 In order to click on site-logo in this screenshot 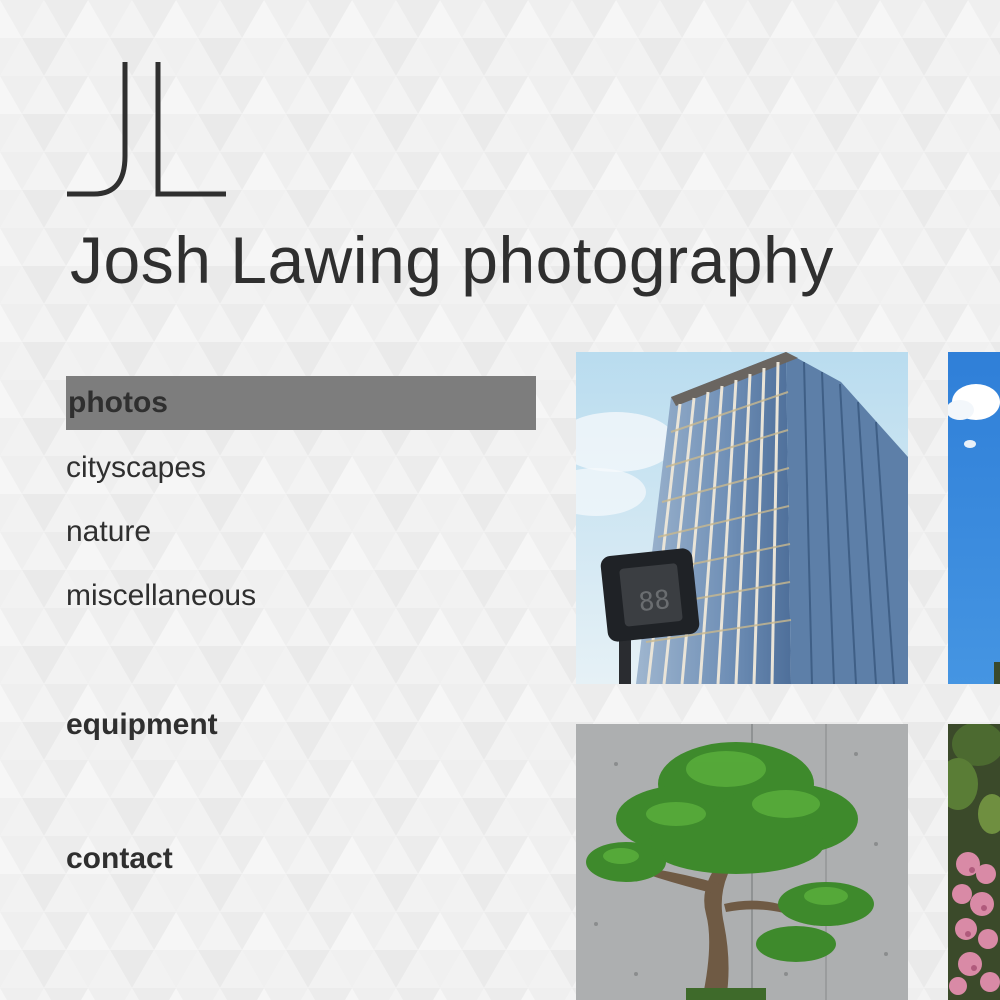, I will do `click(147, 131)`.